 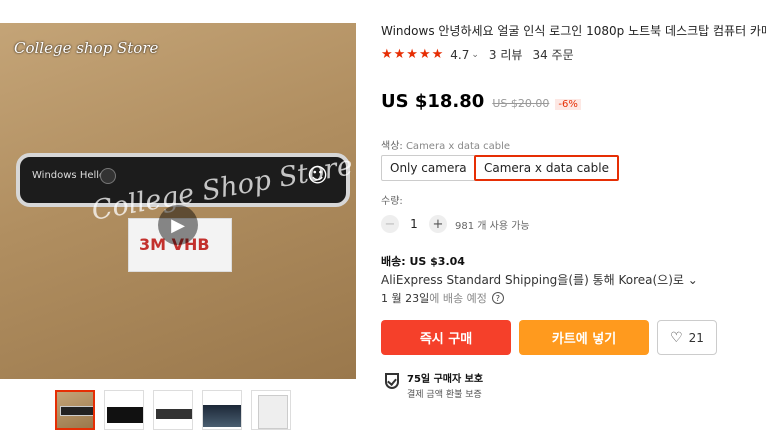 I want to click on rating-row: ★★★★★ 4.7 ⌄ 3 리뷰 34 주문, so click(x=477, y=54).